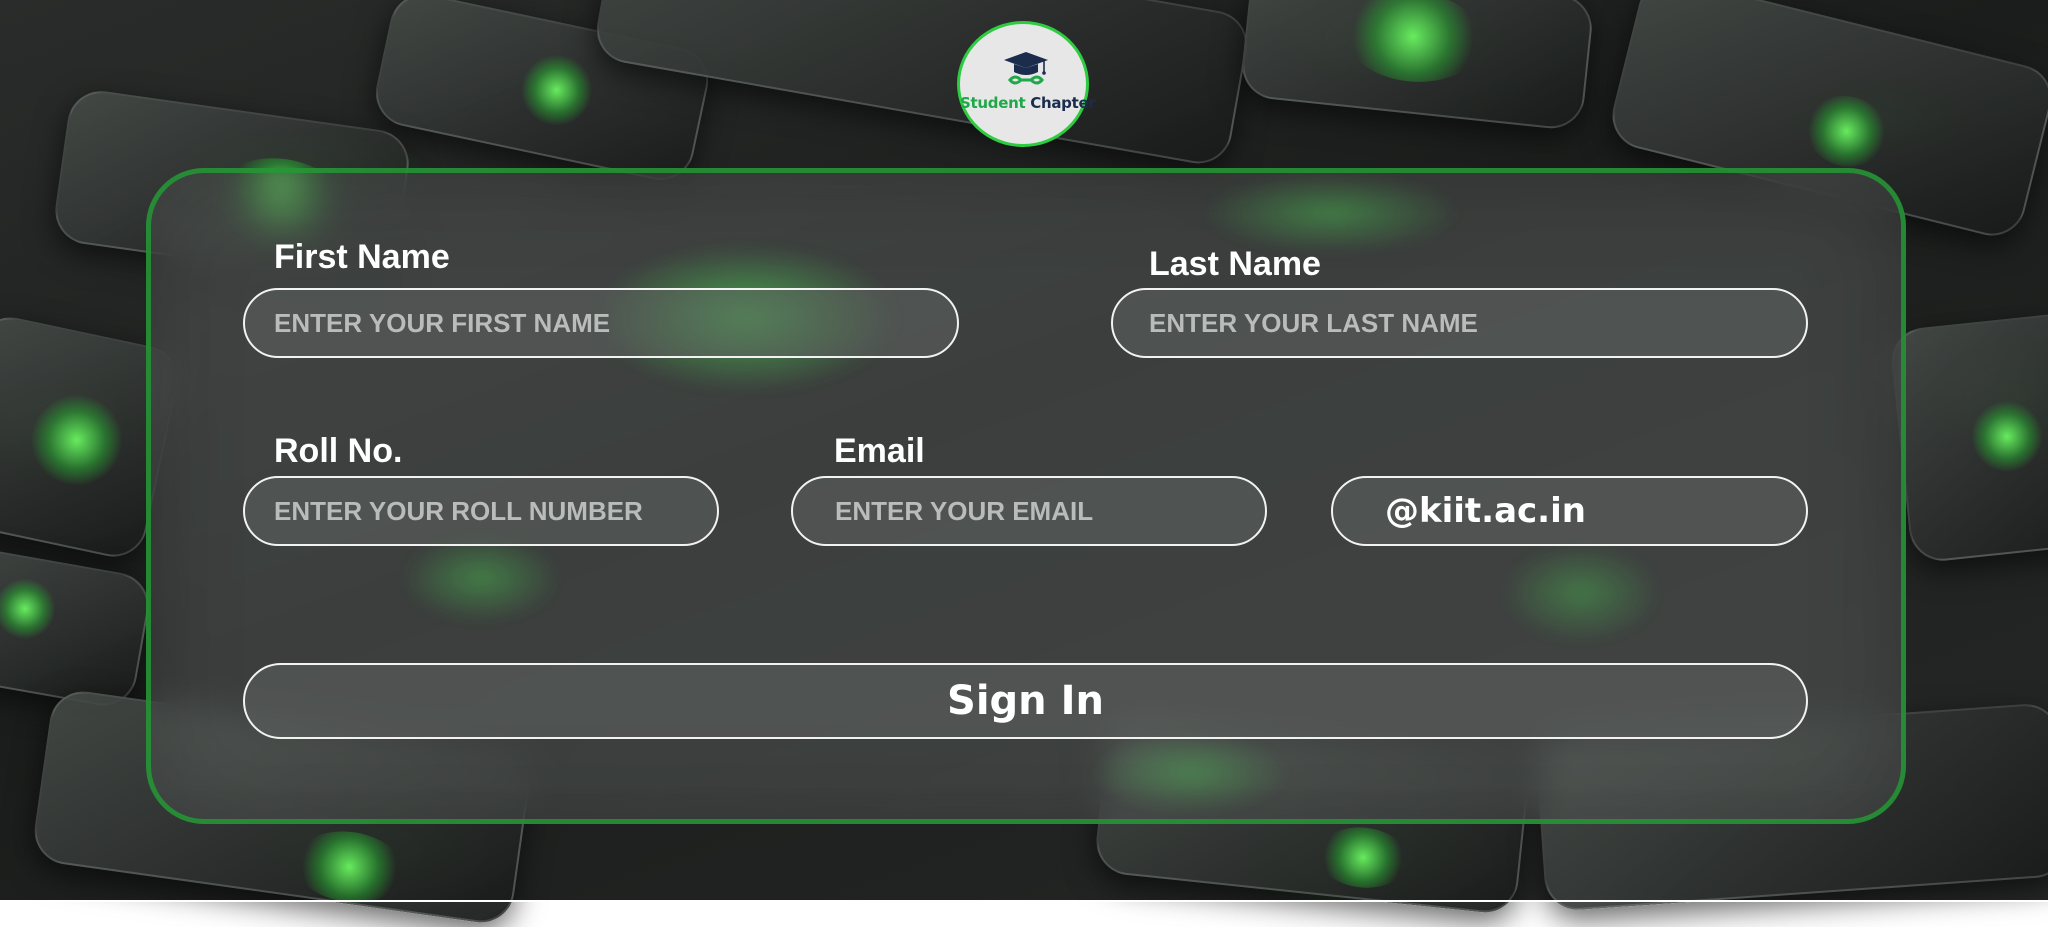 This screenshot has width=2048, height=927. I want to click on student-chapter-logo: Student Chapter, so click(1026, 84).